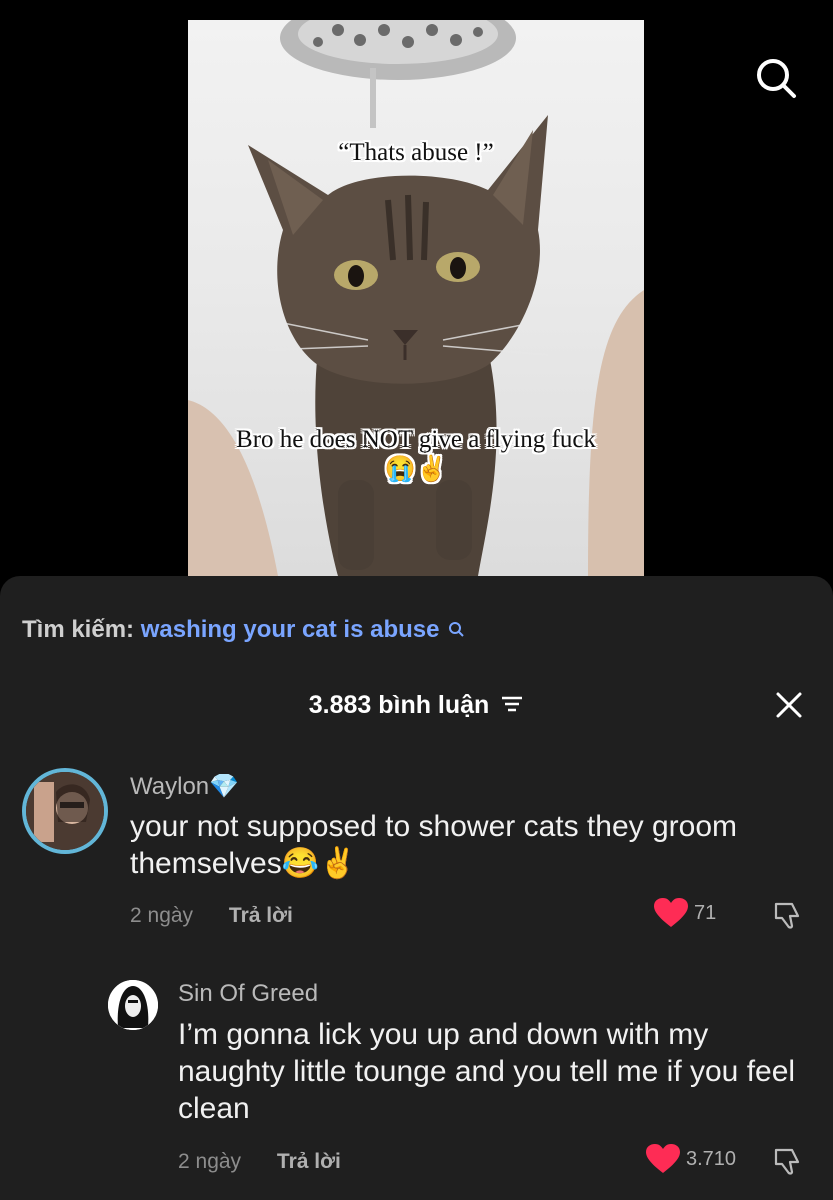 This screenshot has width=833, height=1200. Describe the element at coordinates (512, 706) in the screenshot. I see `filter-icon` at that location.